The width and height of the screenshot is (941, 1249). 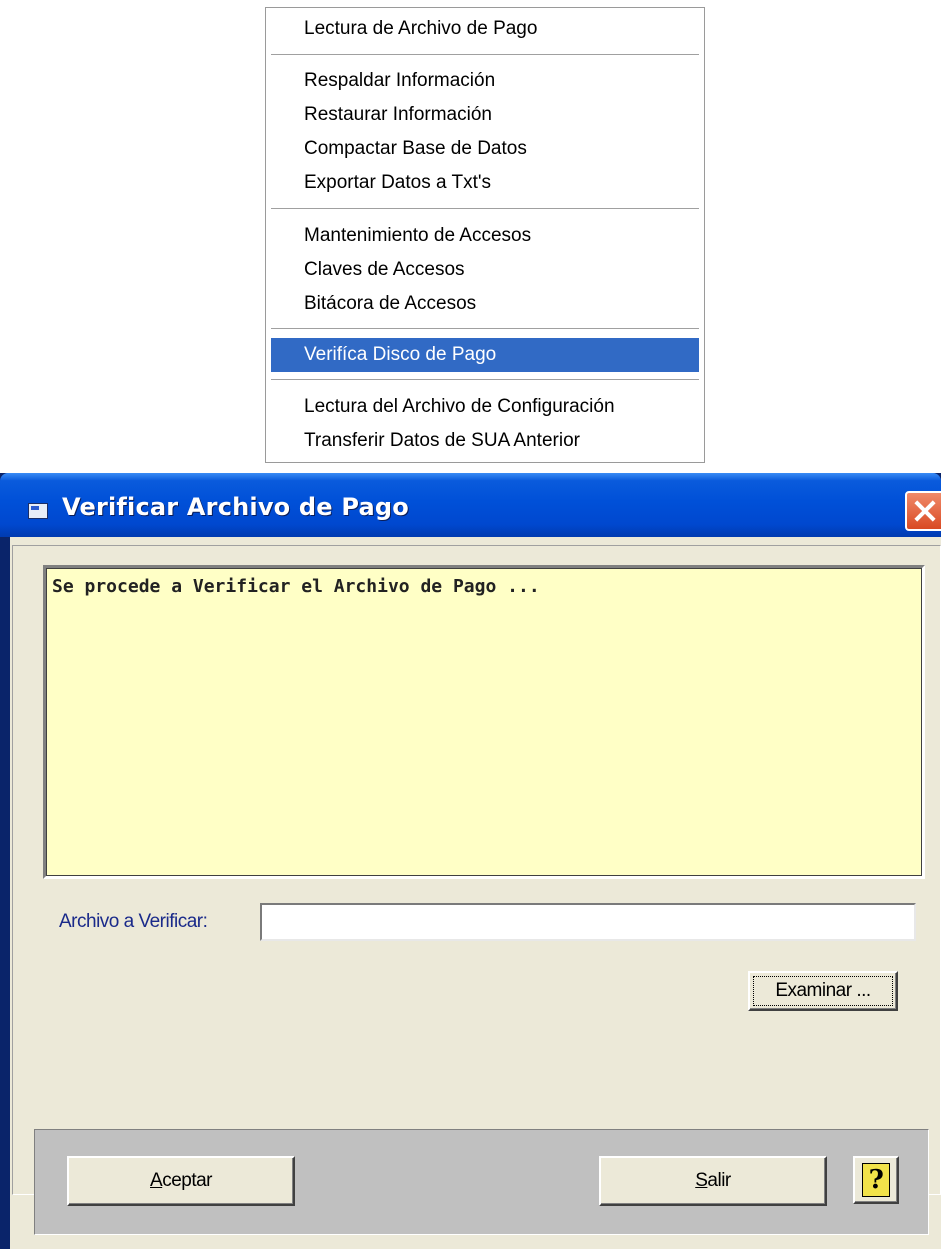 I want to click on file-label: Archivo a Verificar:, so click(x=133, y=921).